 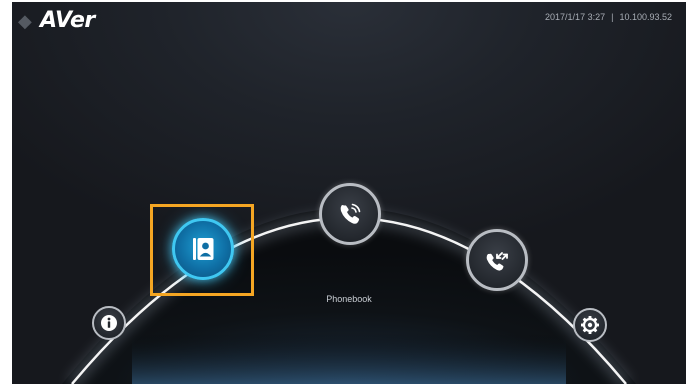 I want to click on focus-highlight-frame, so click(x=202, y=250).